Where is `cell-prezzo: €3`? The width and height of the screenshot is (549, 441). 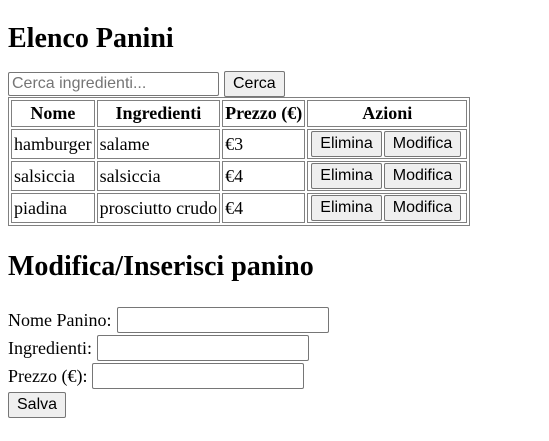 cell-prezzo: €3 is located at coordinates (264, 144).